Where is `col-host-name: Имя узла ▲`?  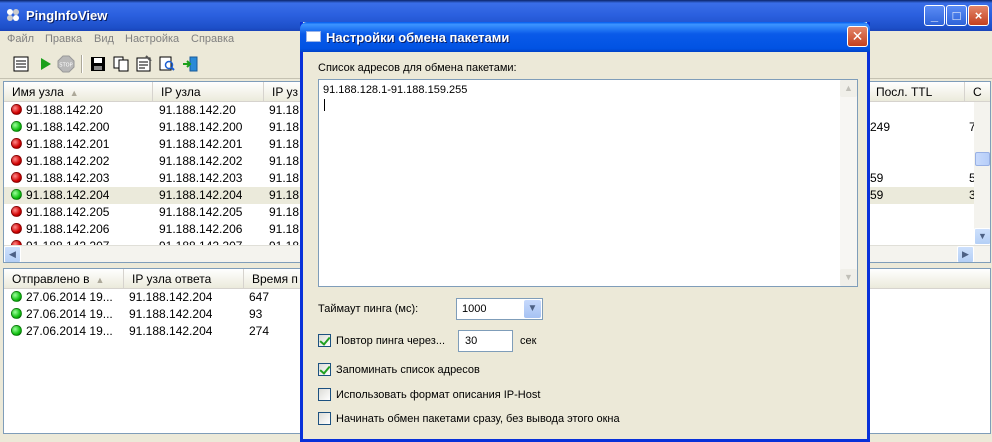 col-host-name: Имя узла ▲ is located at coordinates (78, 92).